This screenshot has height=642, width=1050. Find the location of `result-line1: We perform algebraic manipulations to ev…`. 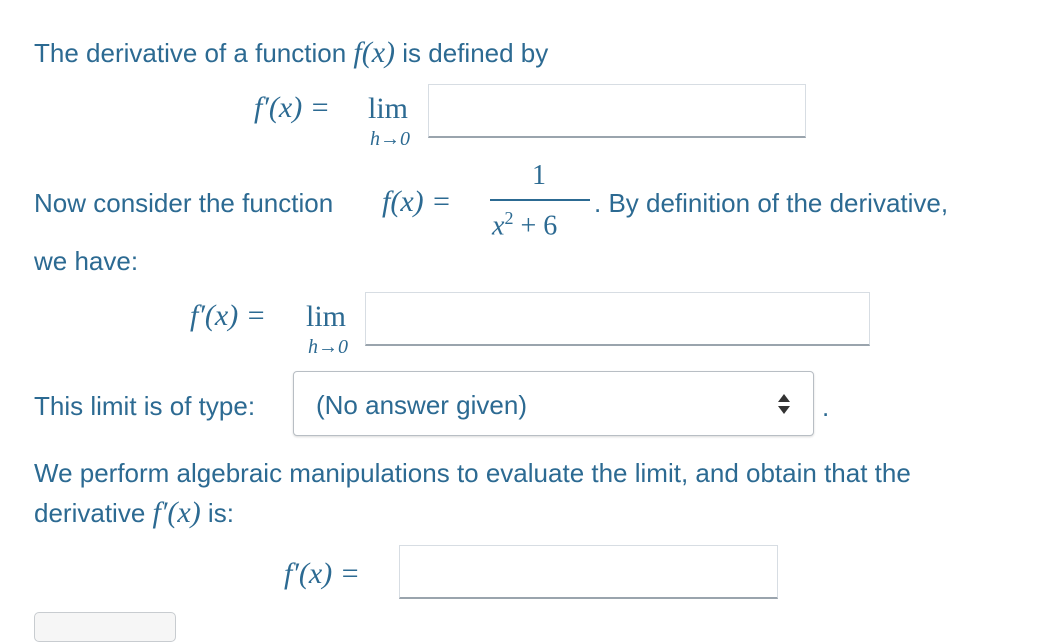

result-line1: We perform algebraic manipulations to ev… is located at coordinates (472, 473).